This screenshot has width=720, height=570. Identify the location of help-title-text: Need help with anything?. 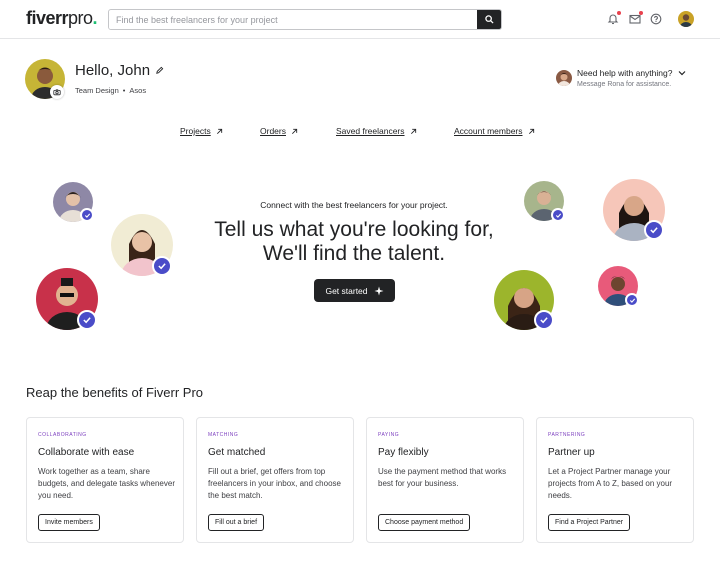
(625, 73).